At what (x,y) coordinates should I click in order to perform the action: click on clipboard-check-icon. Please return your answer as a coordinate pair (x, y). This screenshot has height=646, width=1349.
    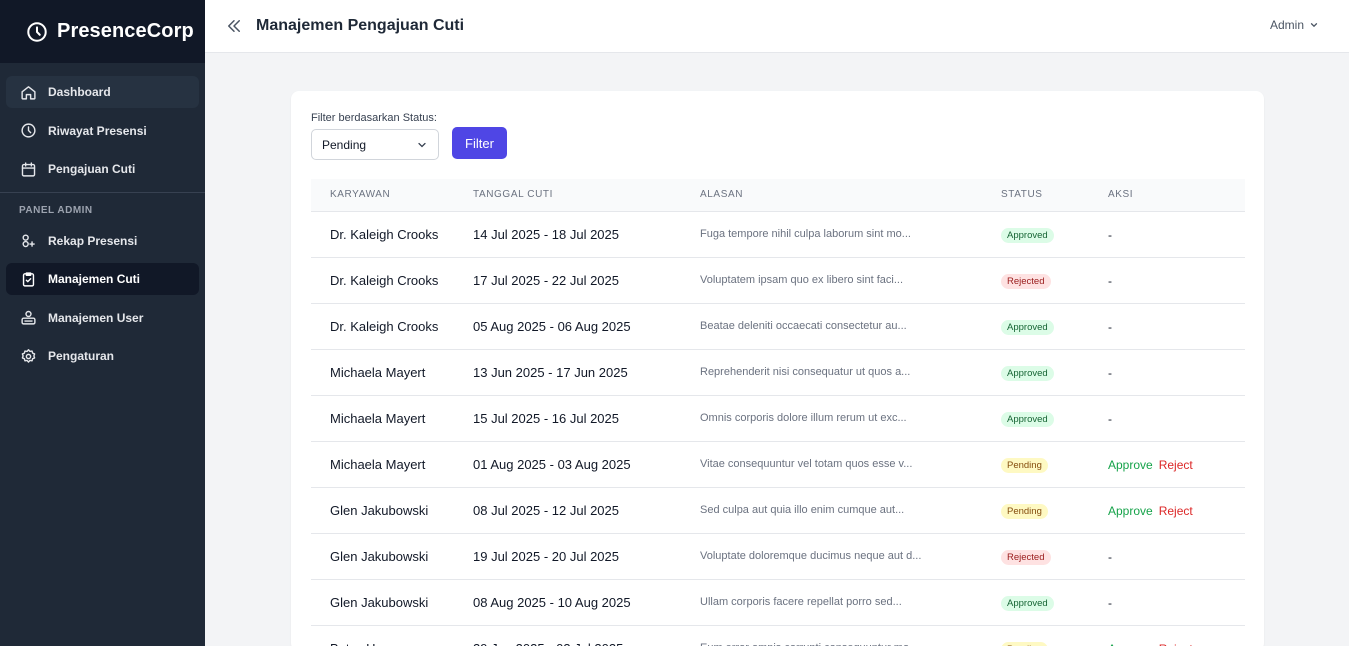
    Looking at the image, I should click on (28, 279).